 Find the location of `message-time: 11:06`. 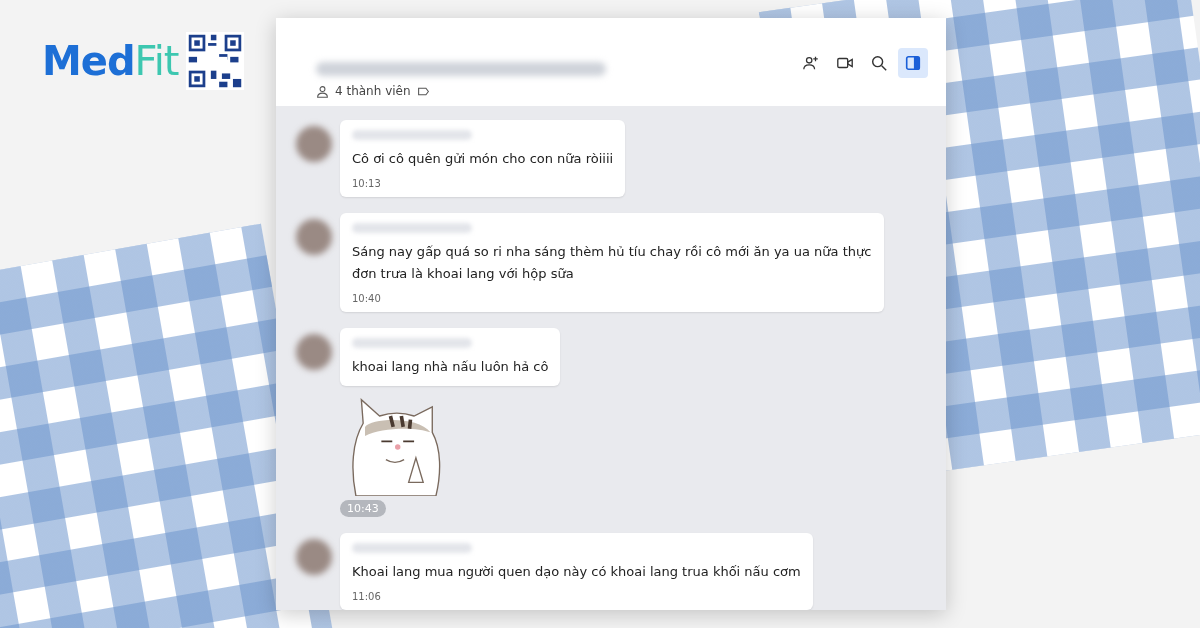

message-time: 11:06 is located at coordinates (367, 596).